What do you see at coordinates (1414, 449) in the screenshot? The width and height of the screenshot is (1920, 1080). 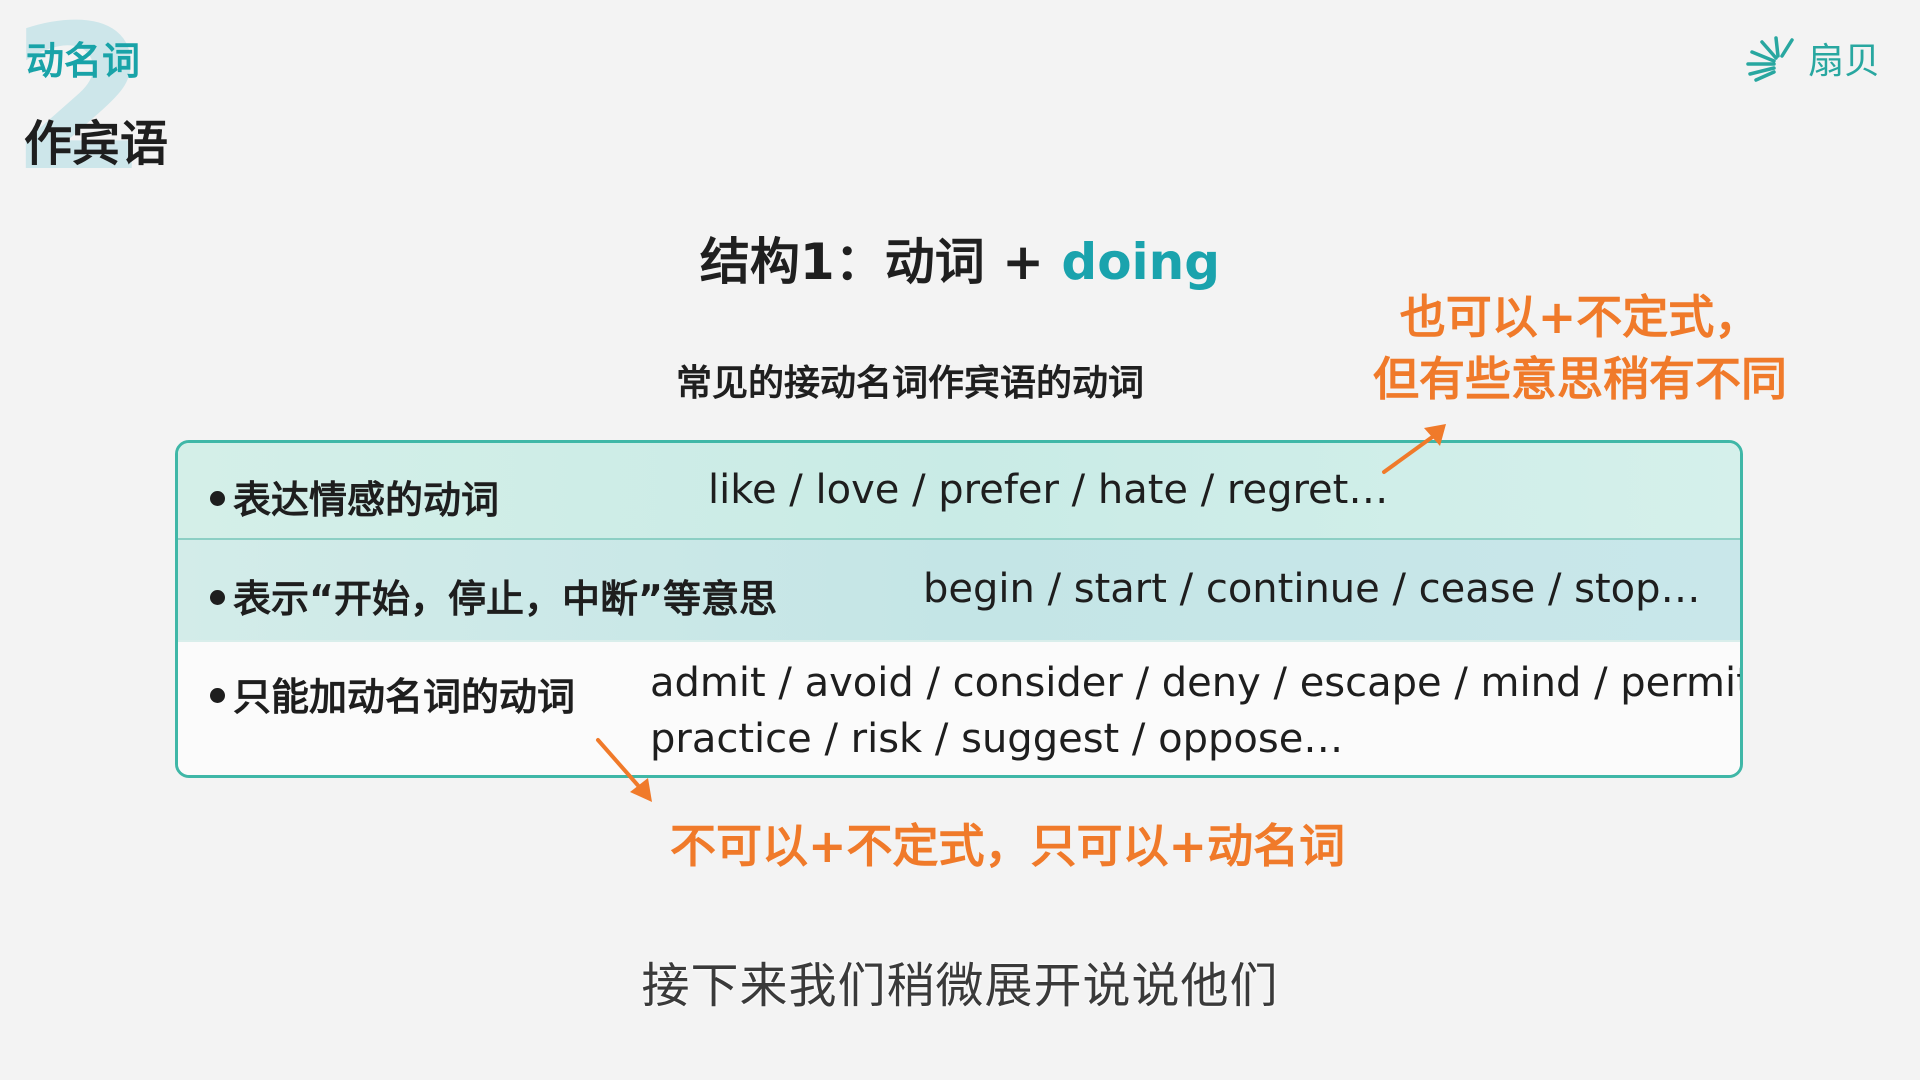 I see `arrow-up-right-icon` at bounding box center [1414, 449].